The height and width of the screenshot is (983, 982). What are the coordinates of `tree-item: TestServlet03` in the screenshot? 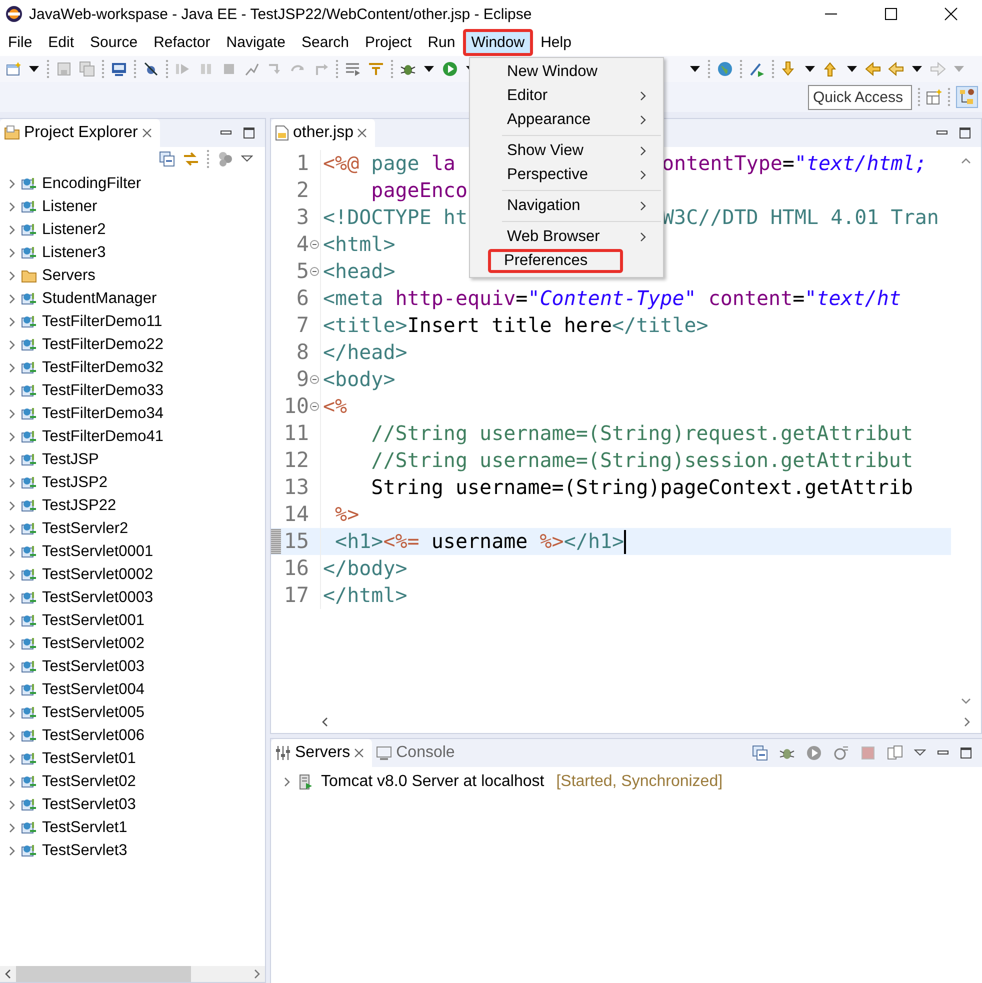 It's located at (89, 805).